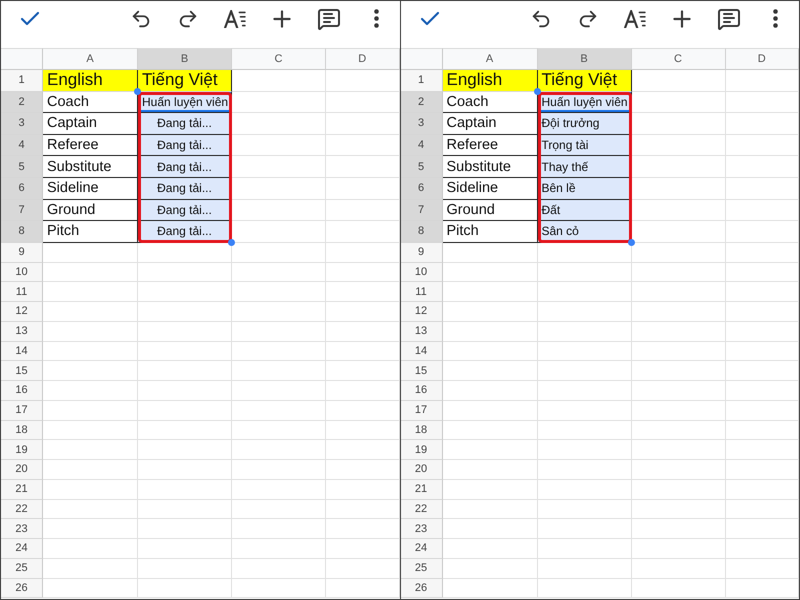  What do you see at coordinates (188, 19) in the screenshot?
I see `redo-icon` at bounding box center [188, 19].